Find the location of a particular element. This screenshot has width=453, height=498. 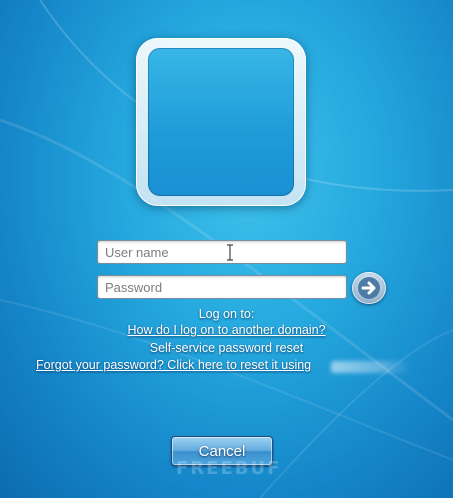

submit-arrow-button is located at coordinates (369, 288).